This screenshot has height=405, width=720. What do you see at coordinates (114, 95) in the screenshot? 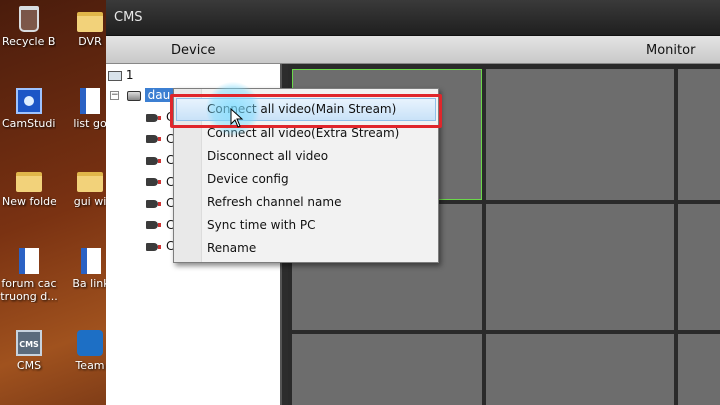
I see `collapse-toggle: −` at bounding box center [114, 95].